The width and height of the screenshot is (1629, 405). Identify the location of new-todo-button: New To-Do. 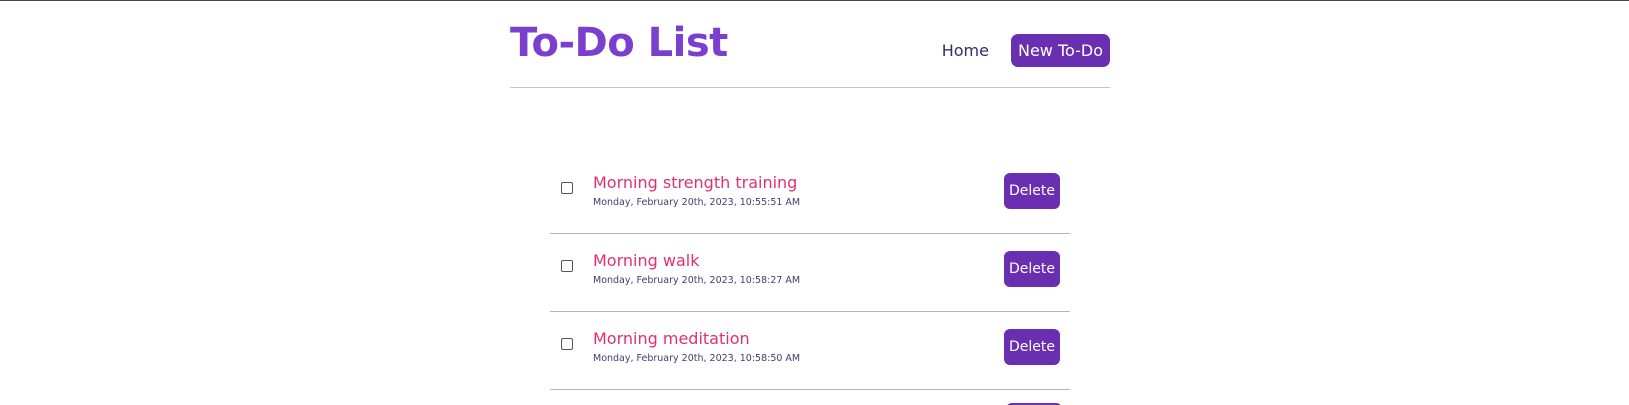
(1060, 50).